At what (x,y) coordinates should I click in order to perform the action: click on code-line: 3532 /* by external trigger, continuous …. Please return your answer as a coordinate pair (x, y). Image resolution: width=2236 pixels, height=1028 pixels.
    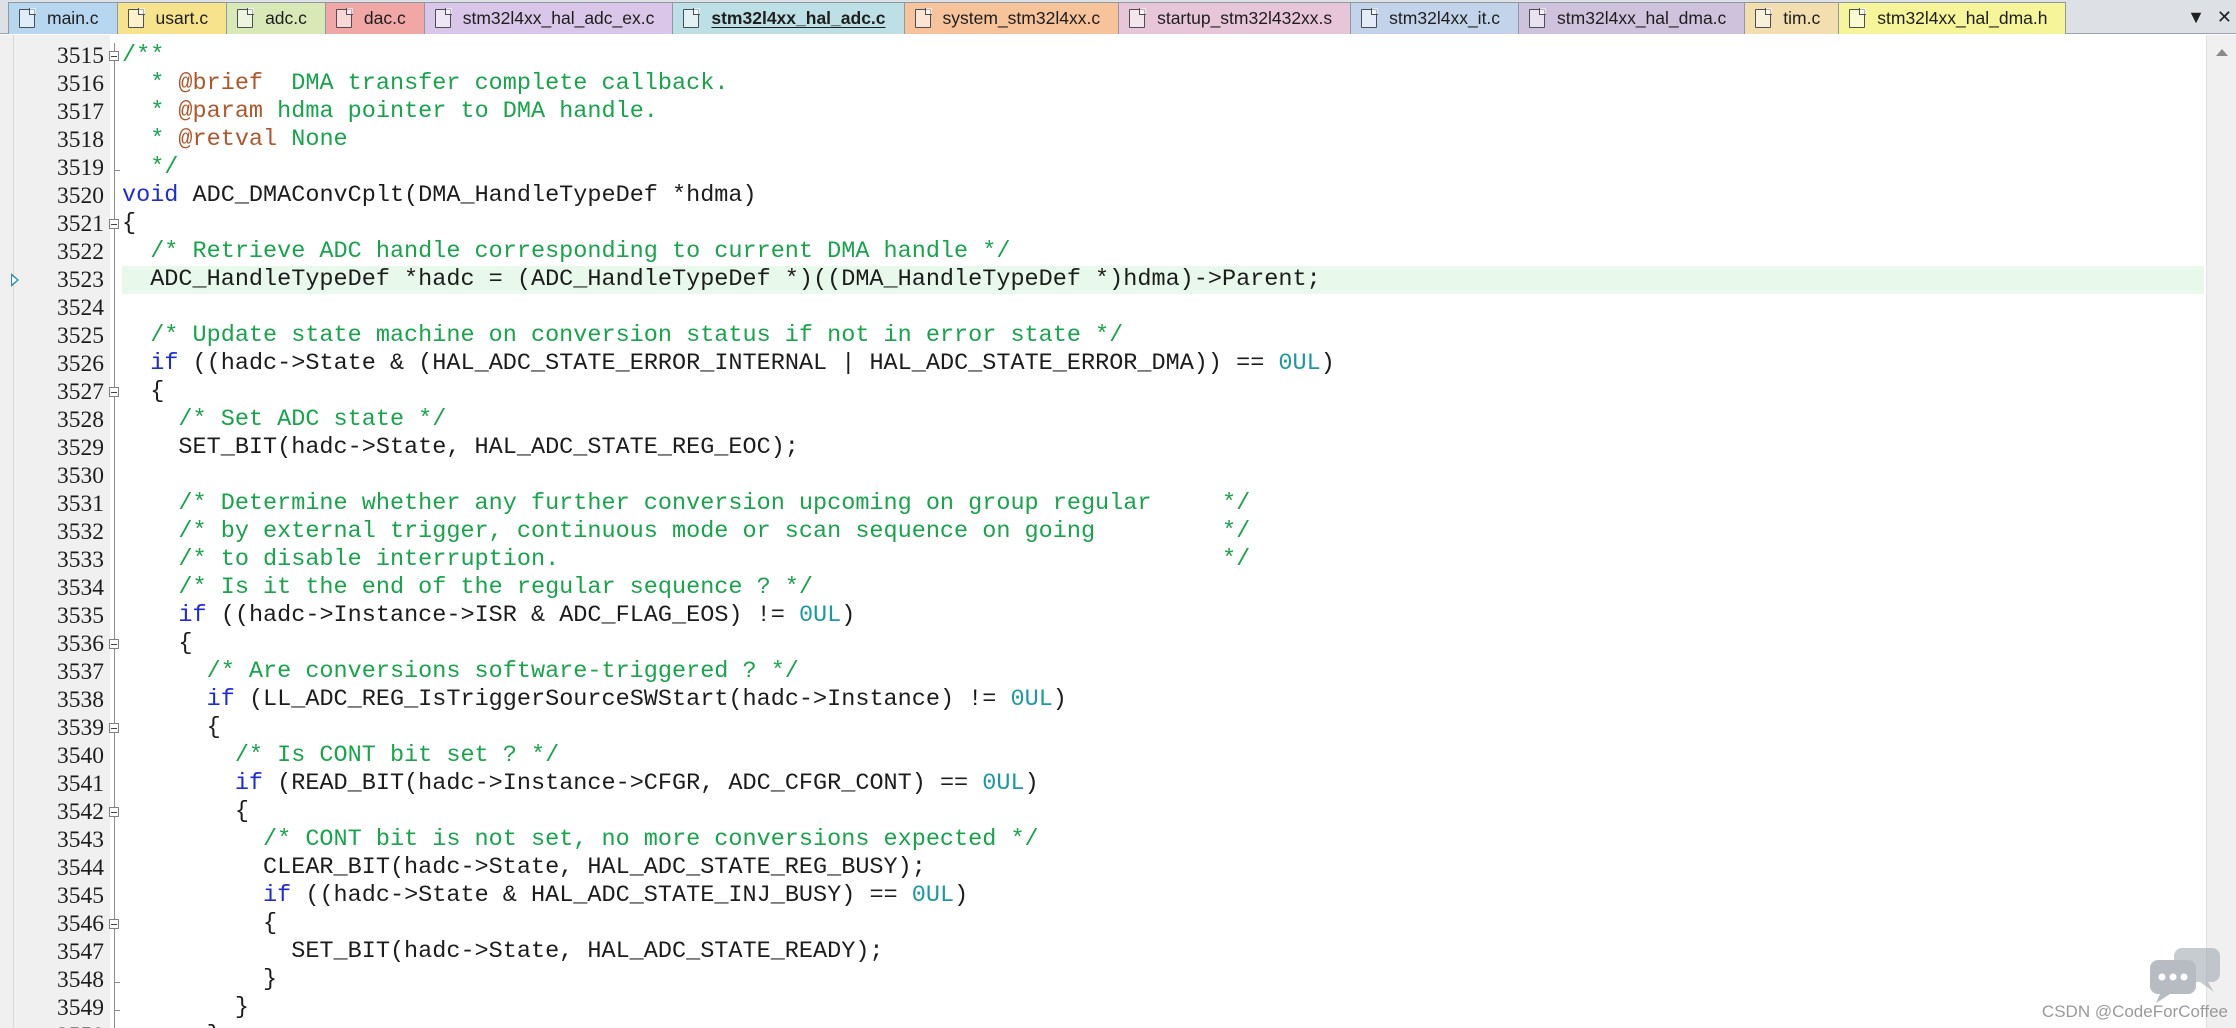
    Looking at the image, I should click on (1118, 532).